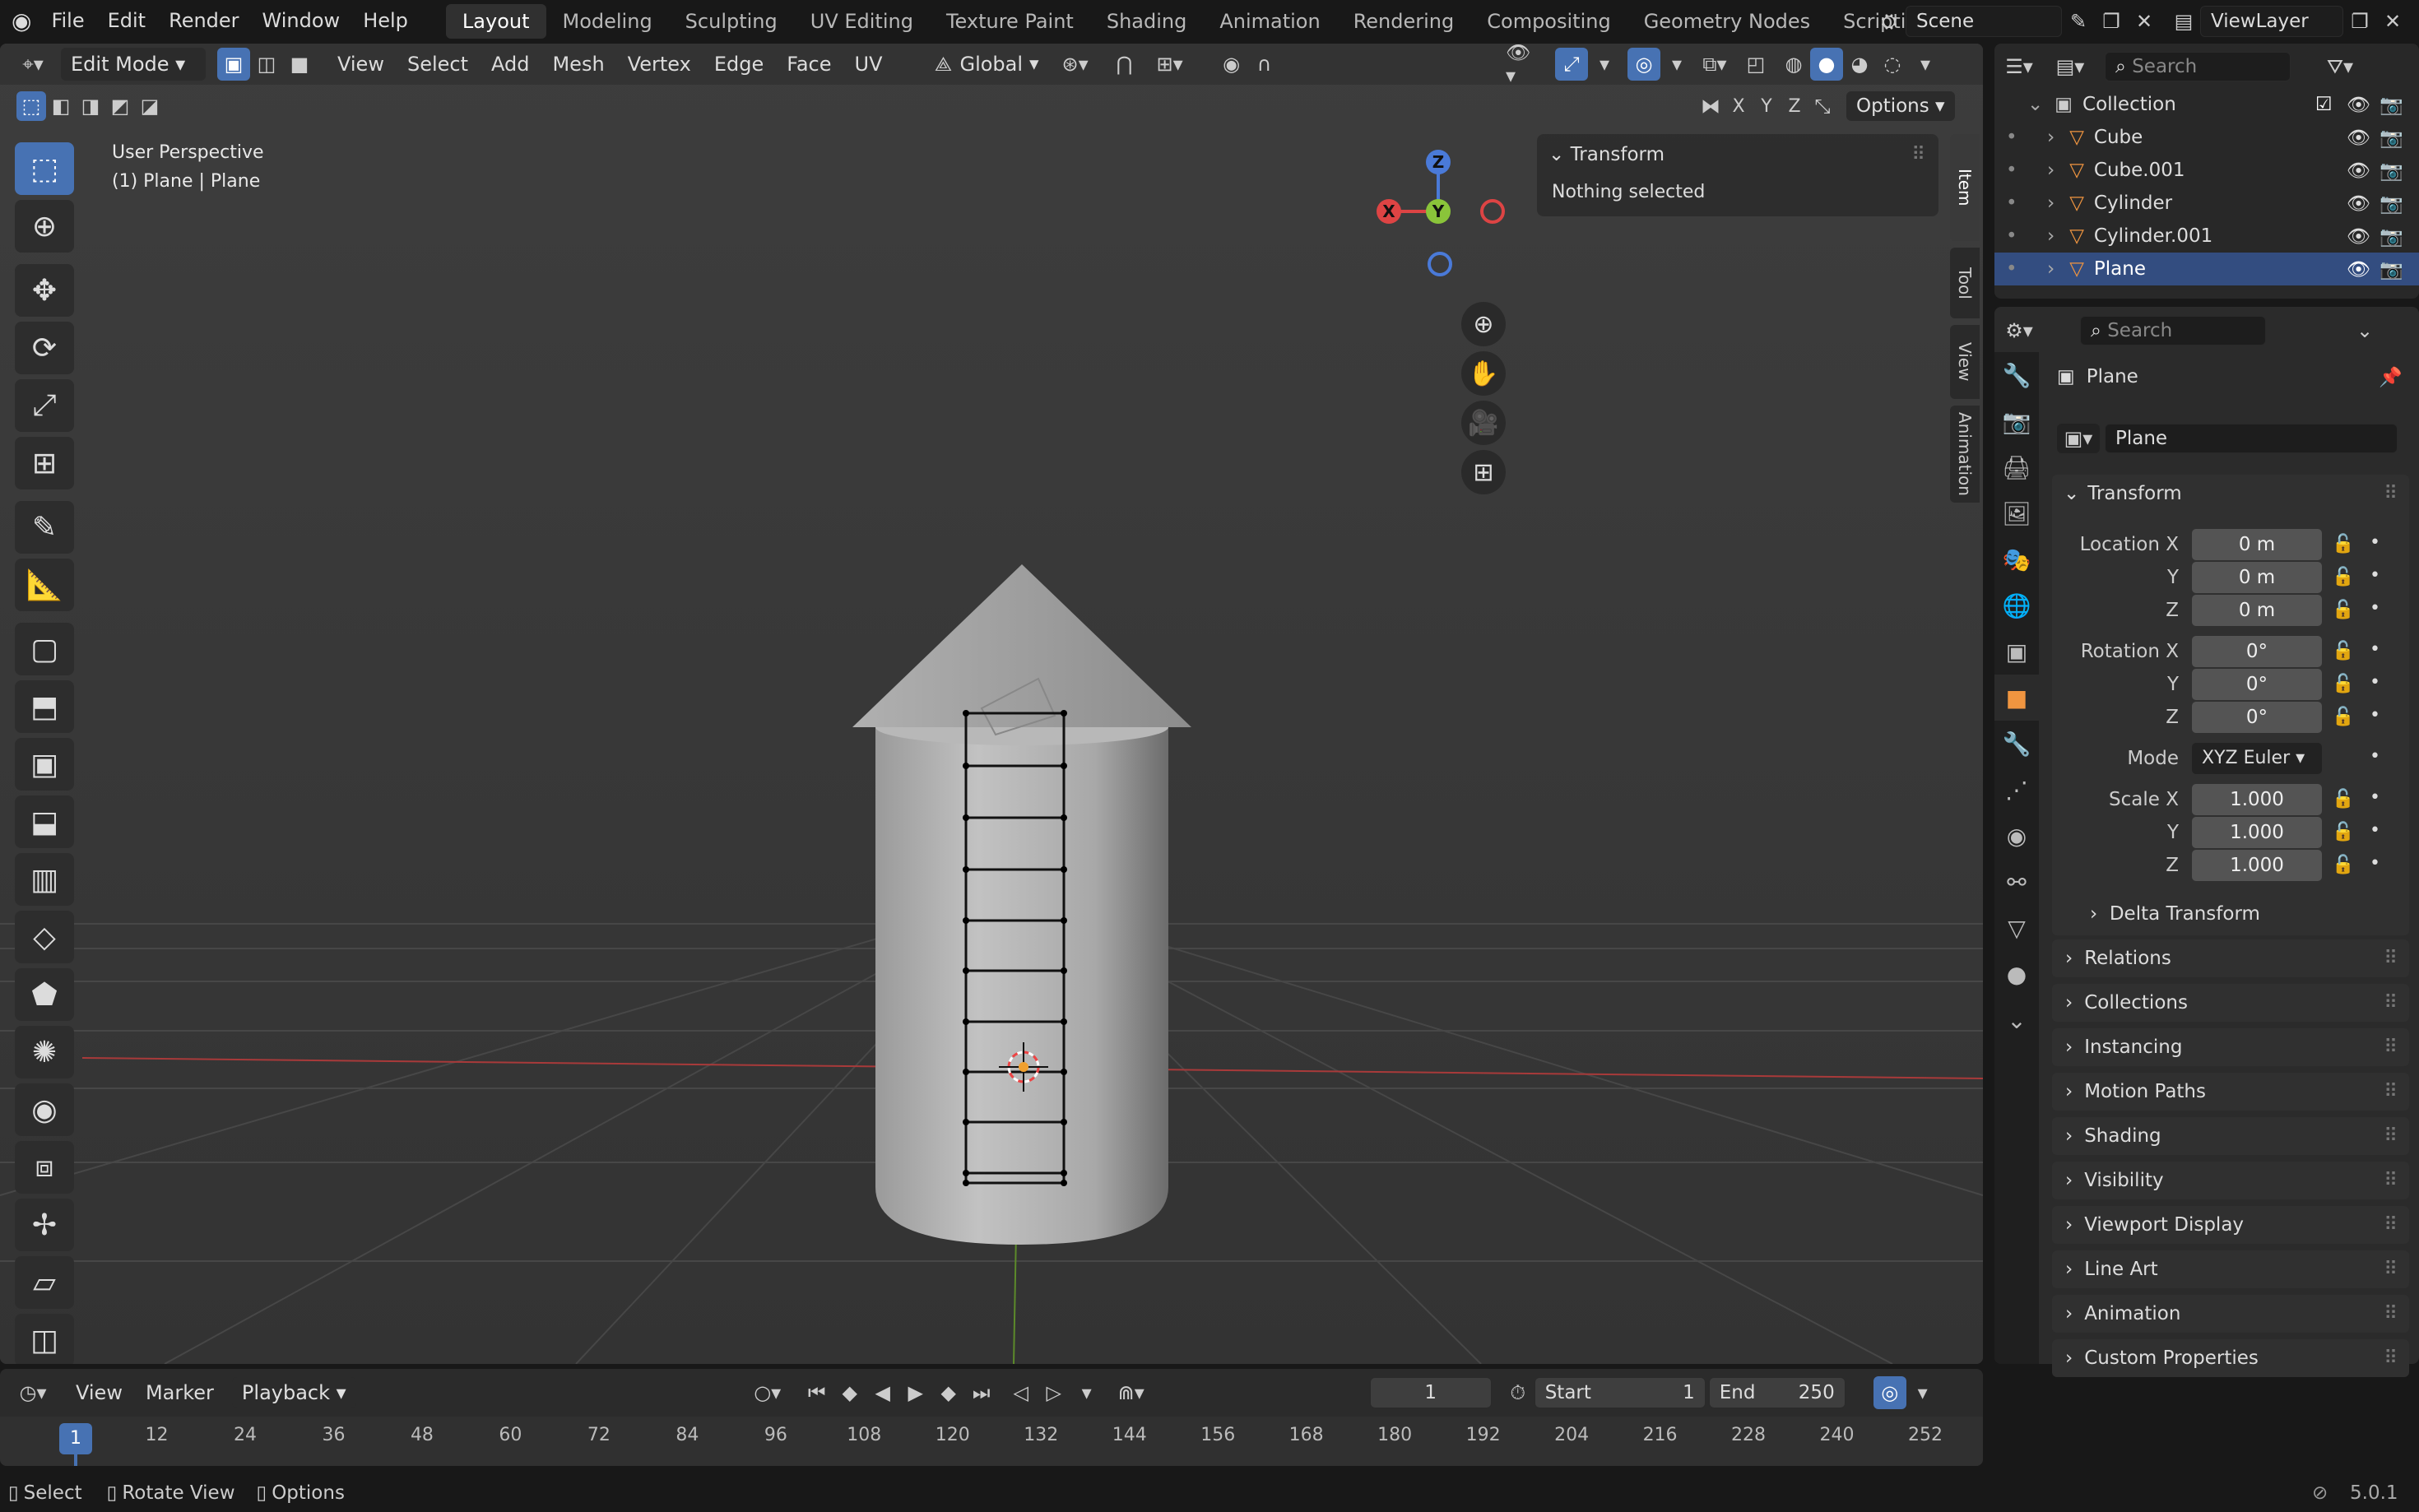 This screenshot has width=2419, height=1512. I want to click on outliner-search-input: ⌕ Search, so click(2198, 66).